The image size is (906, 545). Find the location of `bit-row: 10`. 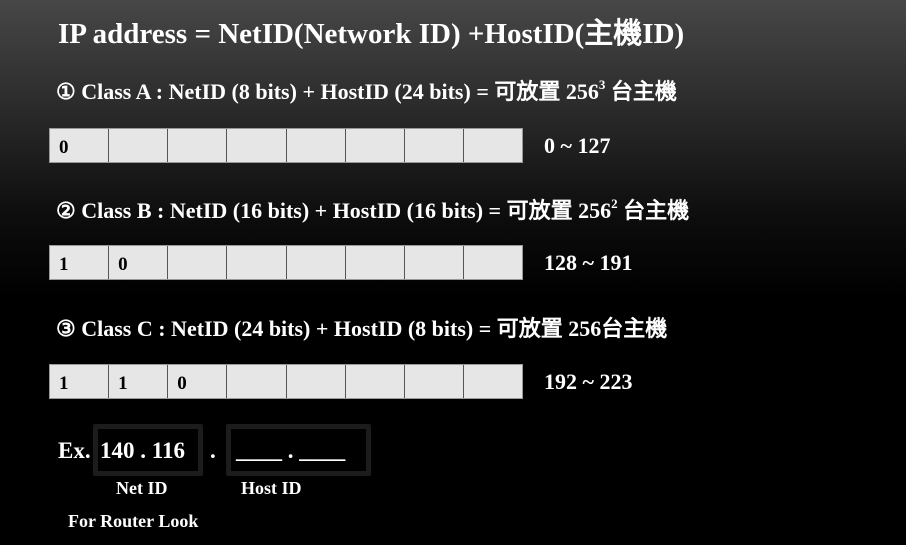

bit-row: 10 is located at coordinates (286, 262).